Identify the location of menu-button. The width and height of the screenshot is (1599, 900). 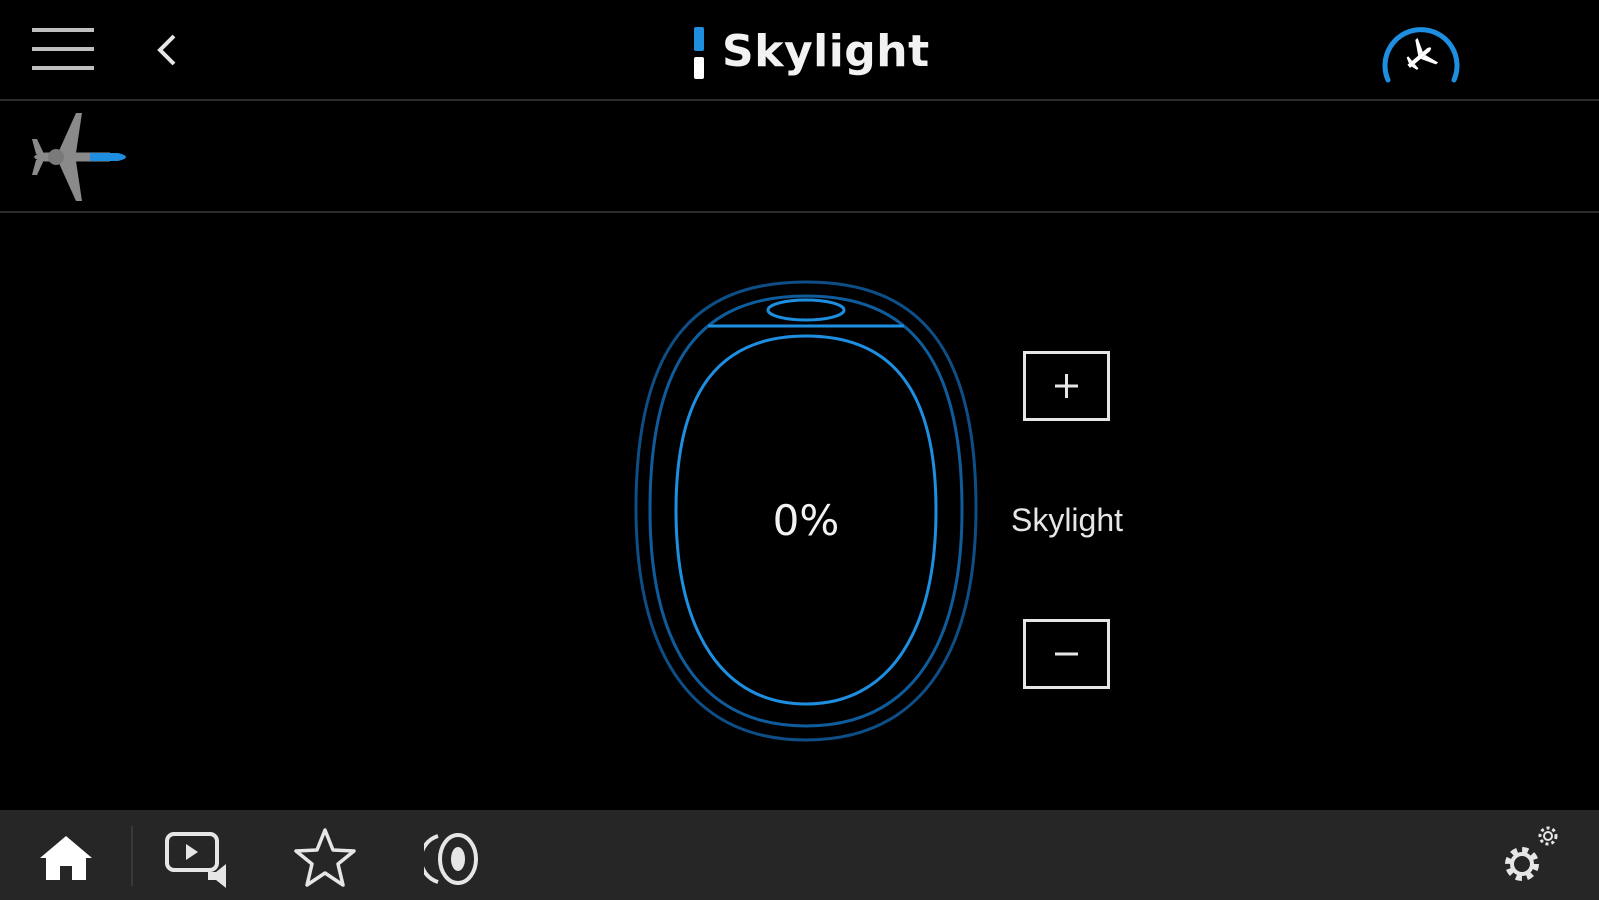
(60, 50).